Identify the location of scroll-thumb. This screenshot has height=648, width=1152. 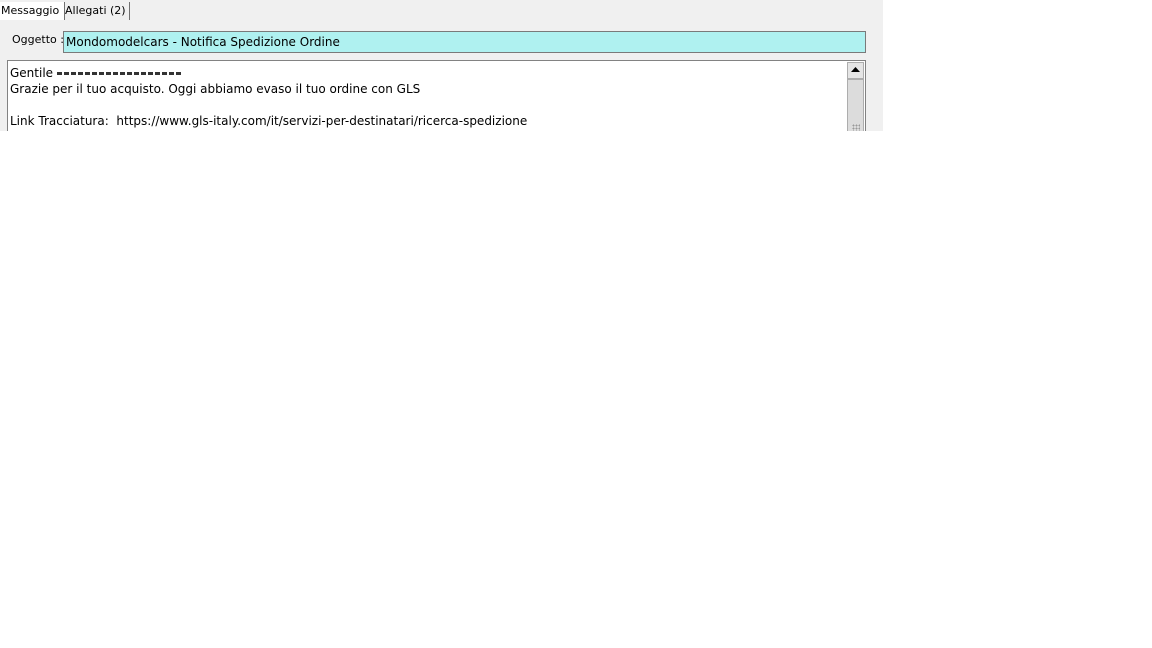
(855, 105).